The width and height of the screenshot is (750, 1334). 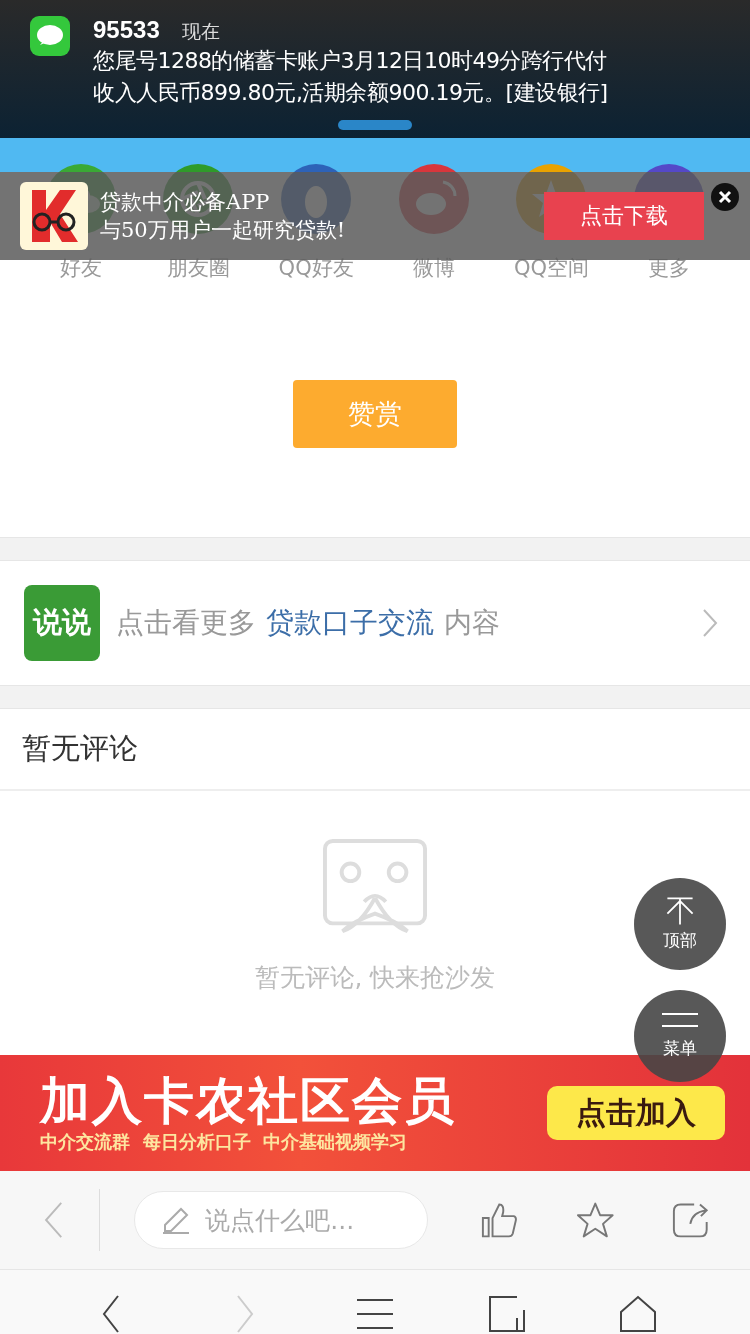 I want to click on topic-badge: 说说, so click(x=62, y=623).